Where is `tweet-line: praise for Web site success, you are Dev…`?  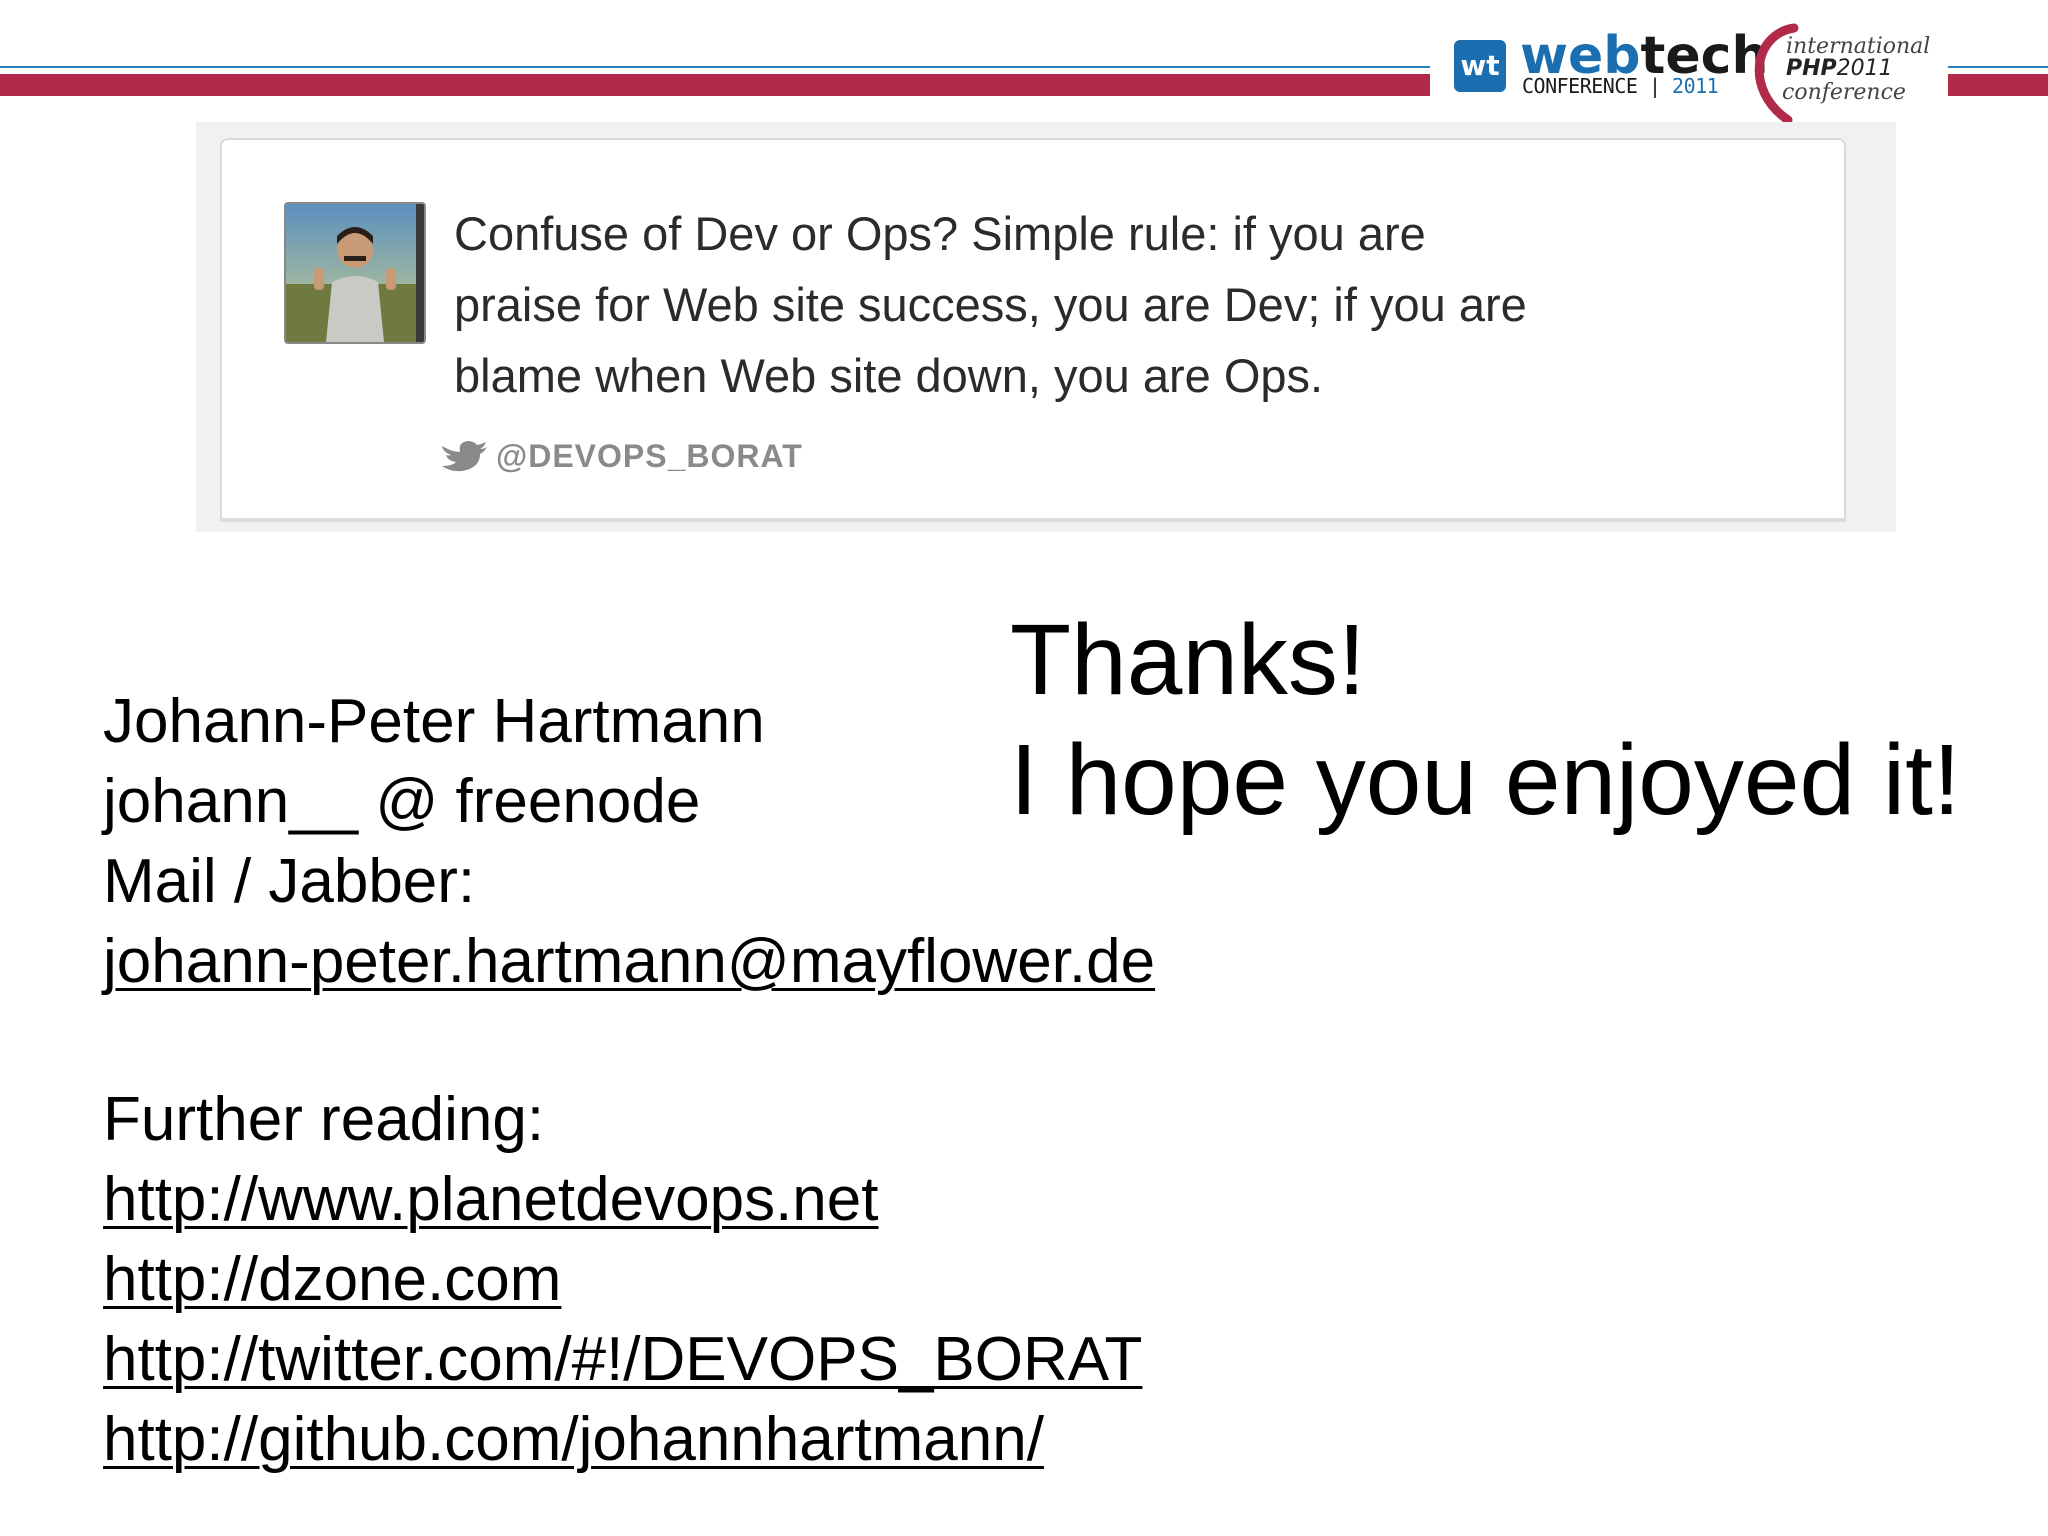 tweet-line: praise for Web site success, you are Dev… is located at coordinates (990, 304).